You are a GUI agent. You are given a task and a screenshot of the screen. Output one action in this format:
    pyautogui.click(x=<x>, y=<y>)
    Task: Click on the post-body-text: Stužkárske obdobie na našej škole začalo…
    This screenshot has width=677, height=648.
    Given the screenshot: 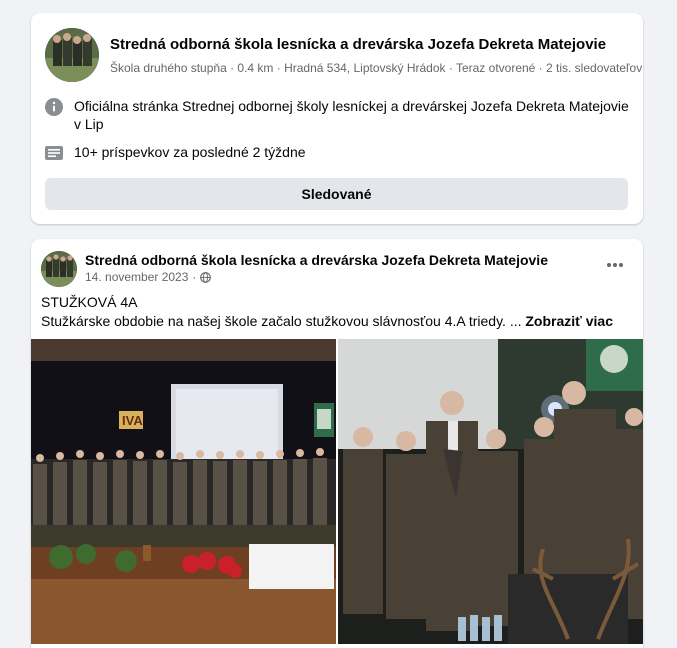 What is the action you would take?
    pyautogui.click(x=283, y=321)
    